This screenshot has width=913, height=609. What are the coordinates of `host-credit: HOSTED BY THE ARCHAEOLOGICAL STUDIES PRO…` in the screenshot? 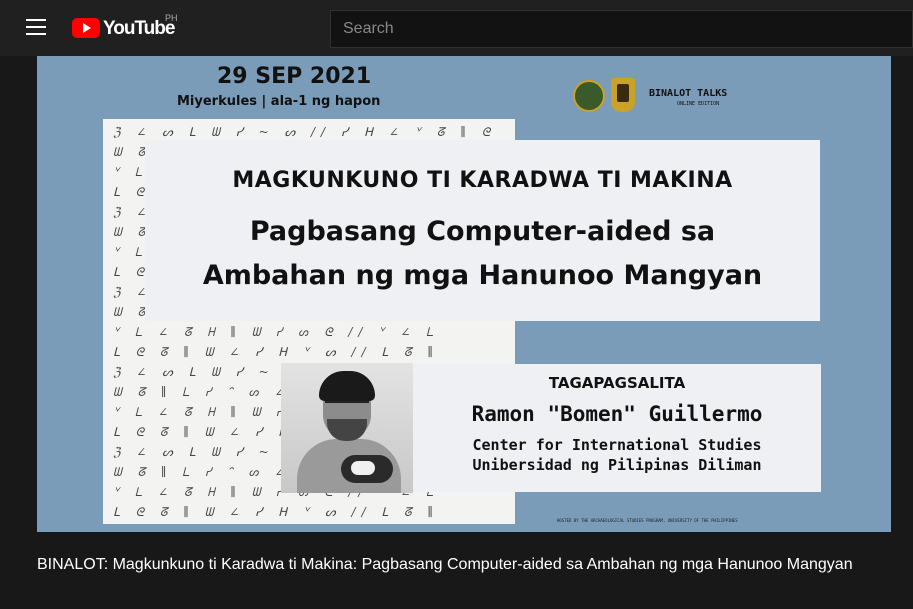 It's located at (647, 520).